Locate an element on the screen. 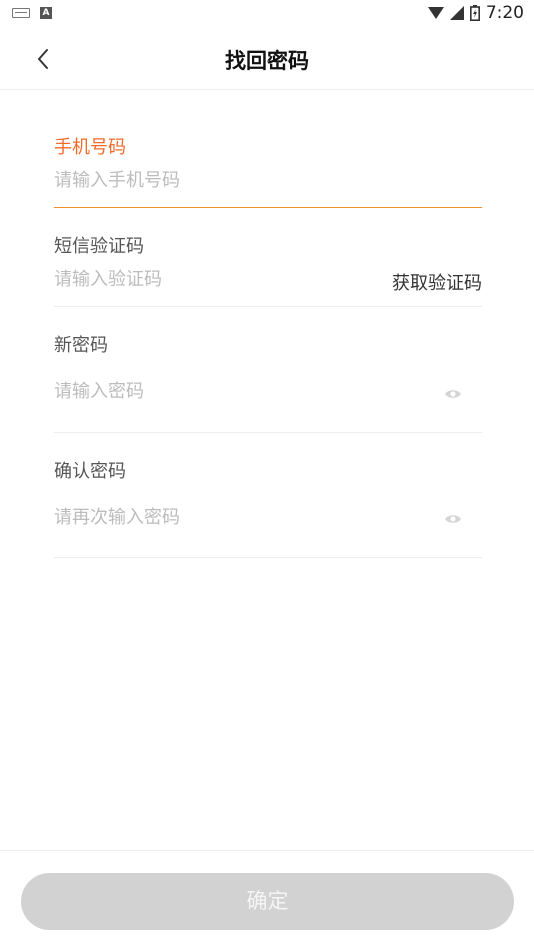 Image resolution: width=534 pixels, height=950 pixels. new-password-divider is located at coordinates (268, 432).